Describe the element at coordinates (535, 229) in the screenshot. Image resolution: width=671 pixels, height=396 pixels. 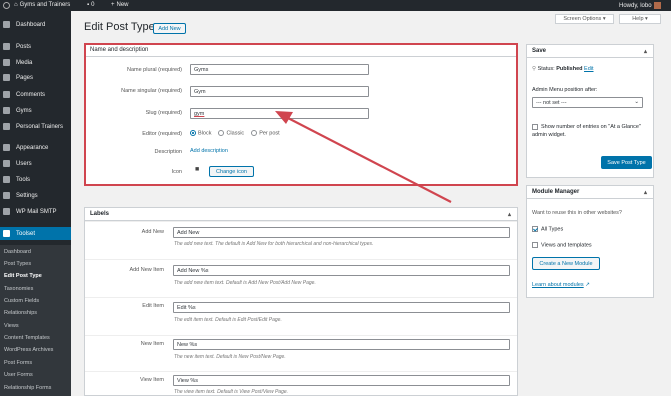
I see `checkbox-checked-icon` at that location.